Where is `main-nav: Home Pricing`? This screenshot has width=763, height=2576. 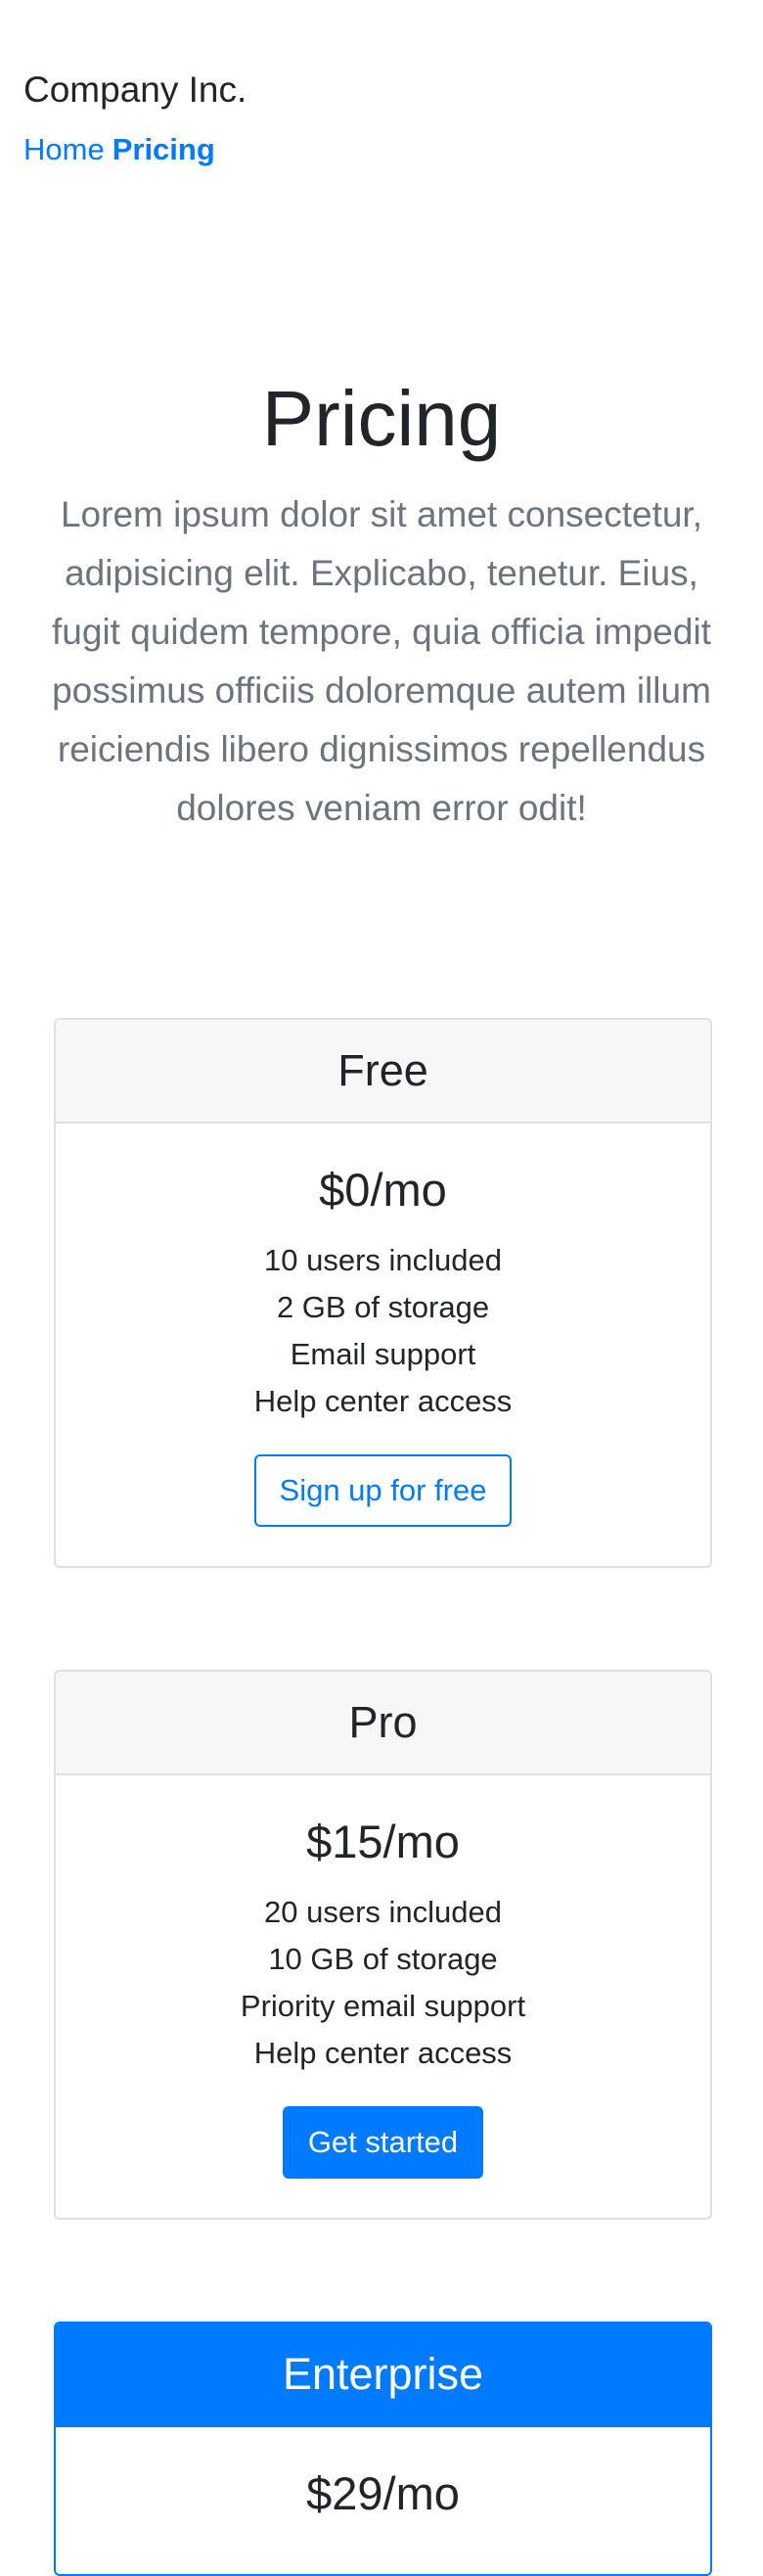
main-nav: Home Pricing is located at coordinates (135, 149).